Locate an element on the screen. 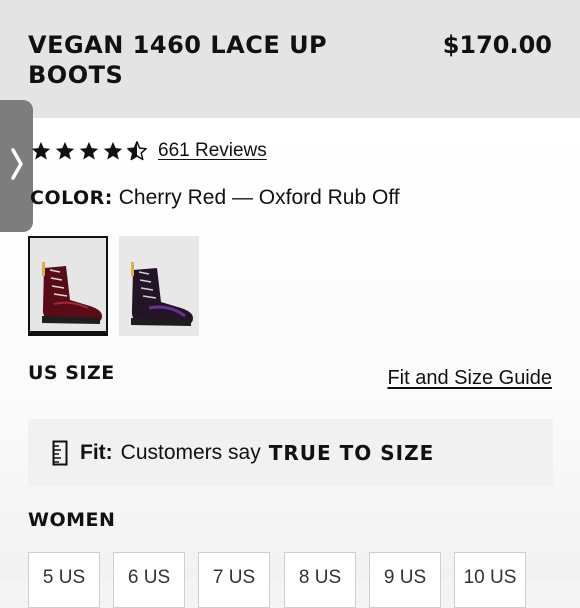 The image size is (580, 608). half-star-icon is located at coordinates (137, 151).